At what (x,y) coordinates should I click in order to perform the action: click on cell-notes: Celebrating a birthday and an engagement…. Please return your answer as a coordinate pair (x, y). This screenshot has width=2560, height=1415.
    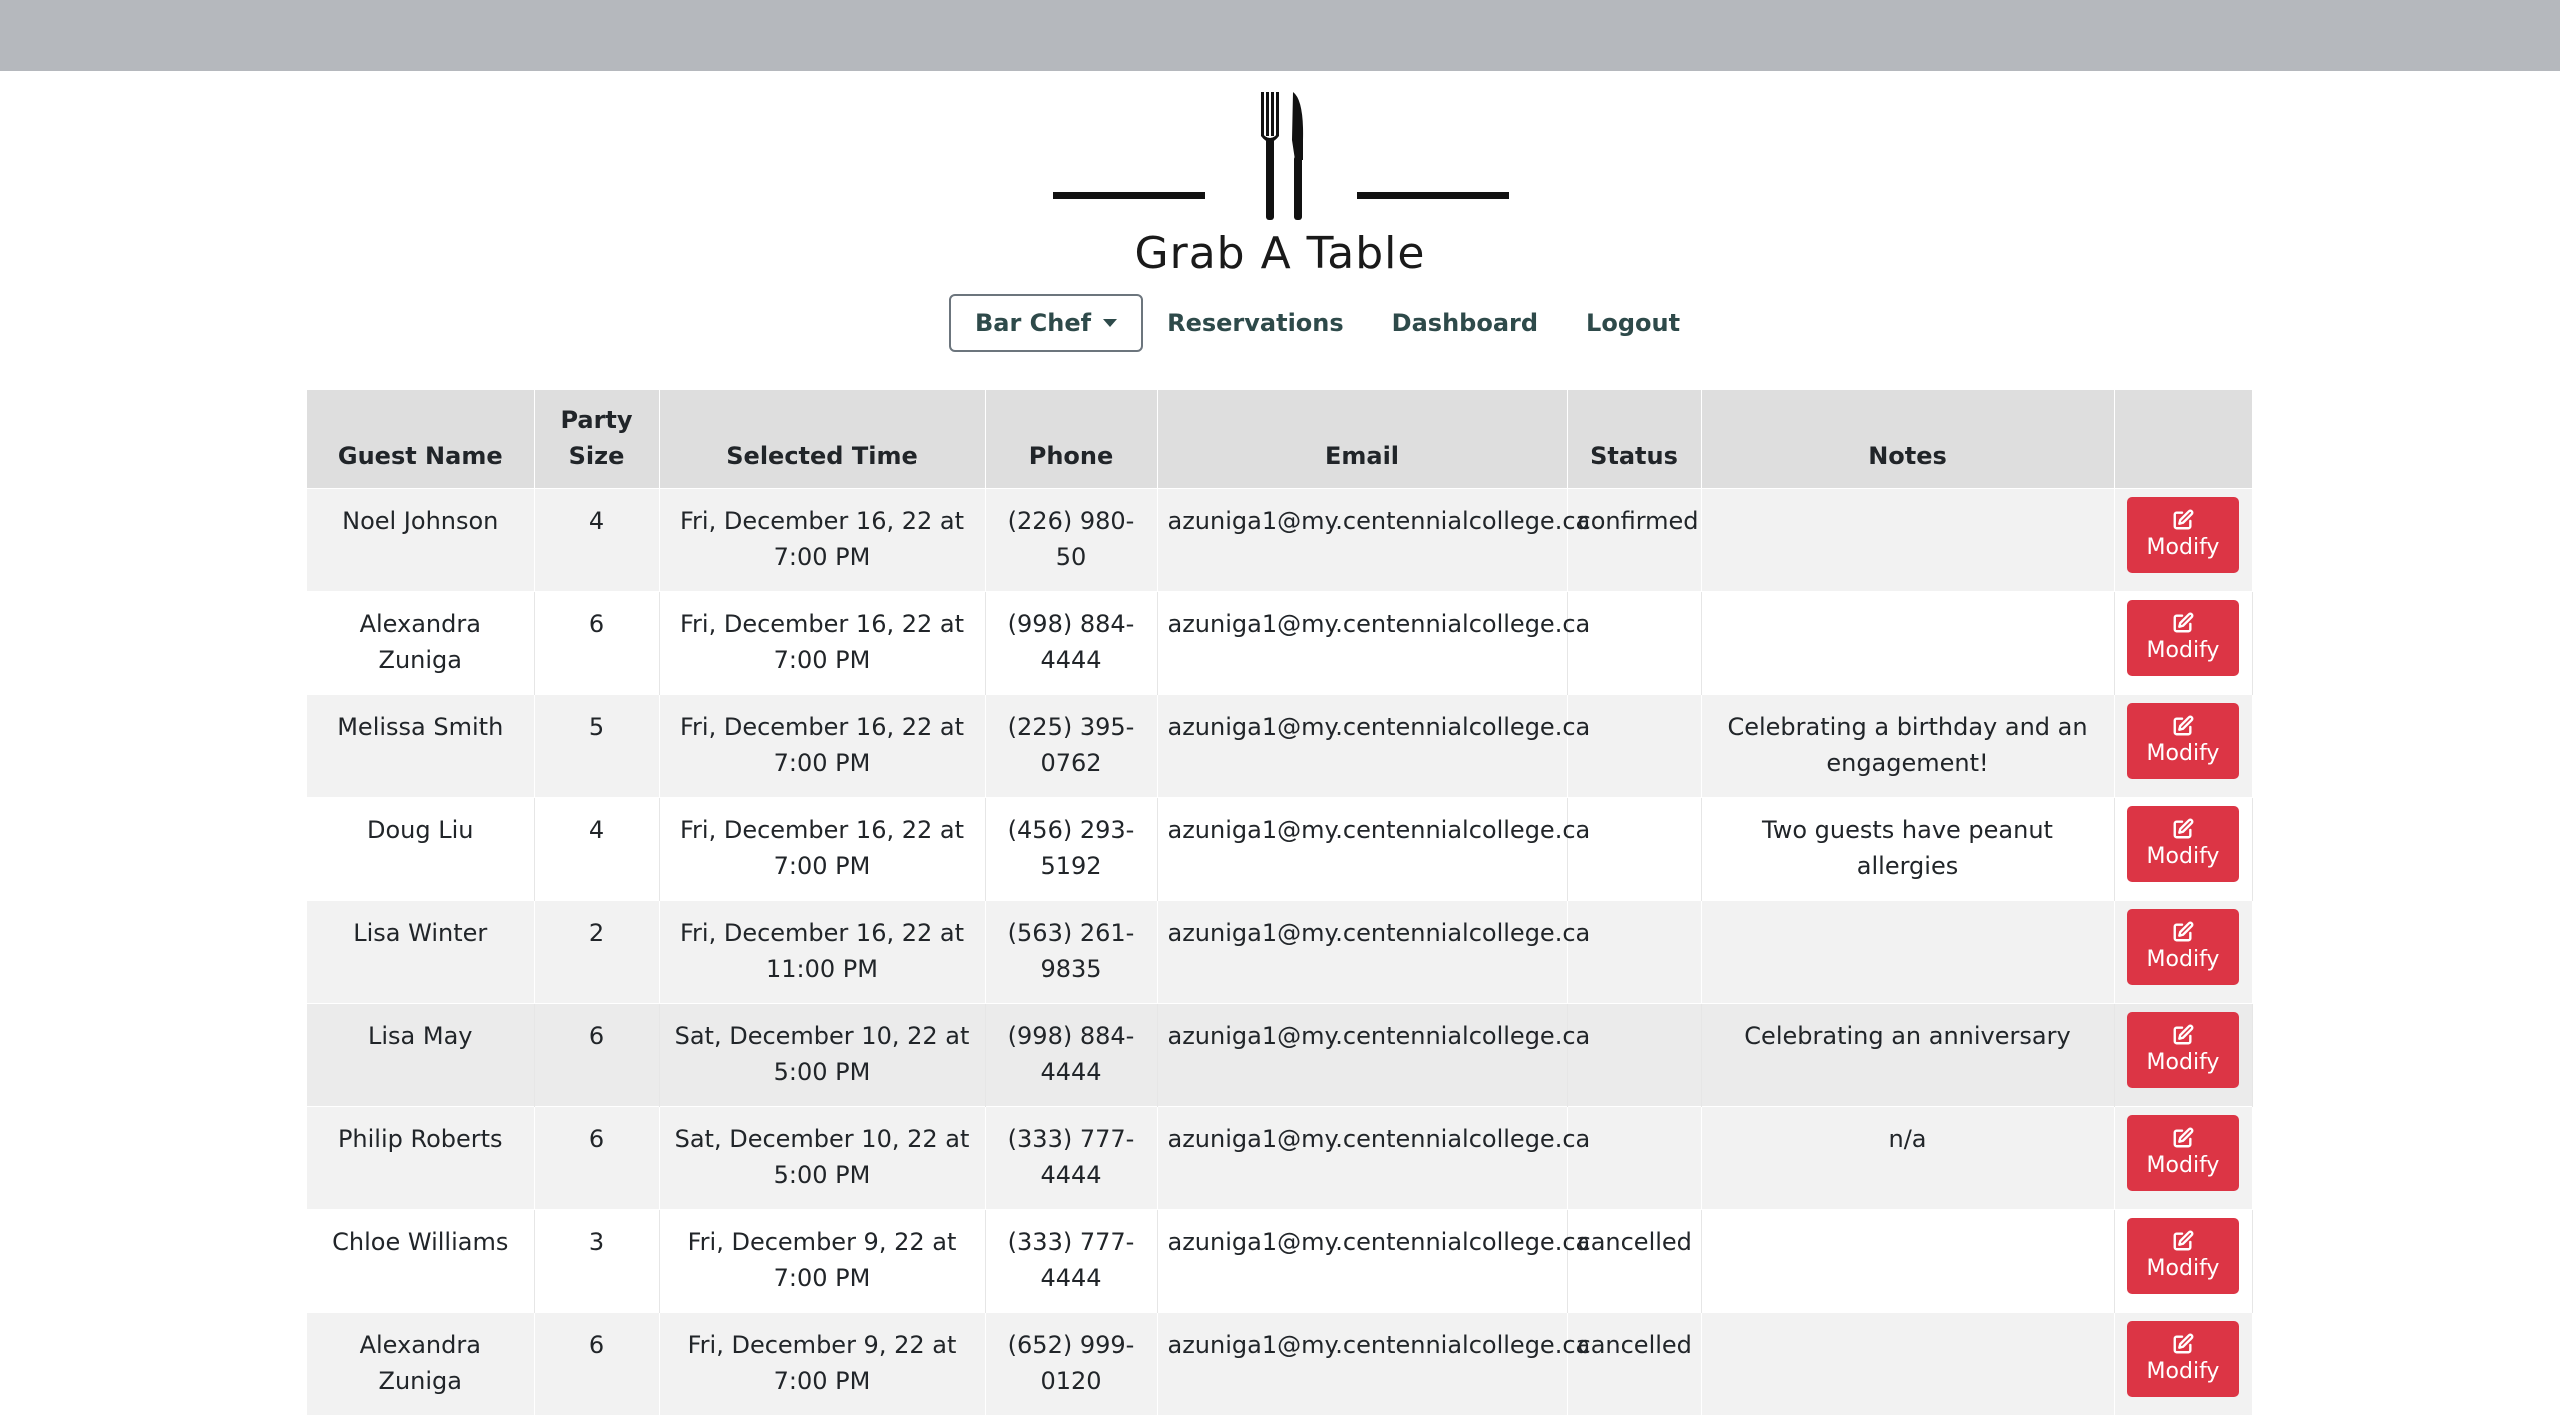
    Looking at the image, I should click on (1907, 746).